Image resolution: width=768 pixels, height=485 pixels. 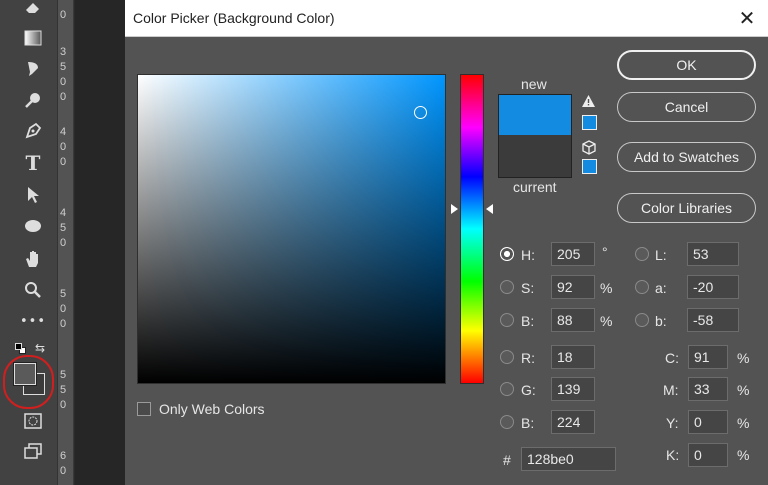 I want to click on close-icon: ✕, so click(x=747, y=18).